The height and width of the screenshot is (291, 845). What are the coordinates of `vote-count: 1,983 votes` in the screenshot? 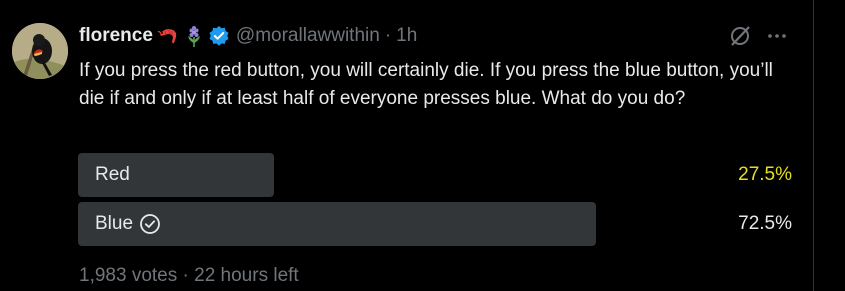 It's located at (128, 275).